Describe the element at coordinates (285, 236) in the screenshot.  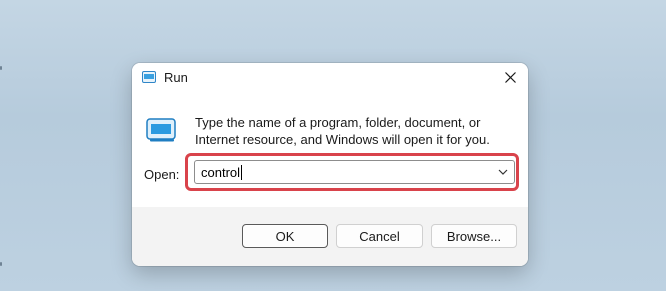
I see `ok-button: OK` at that location.